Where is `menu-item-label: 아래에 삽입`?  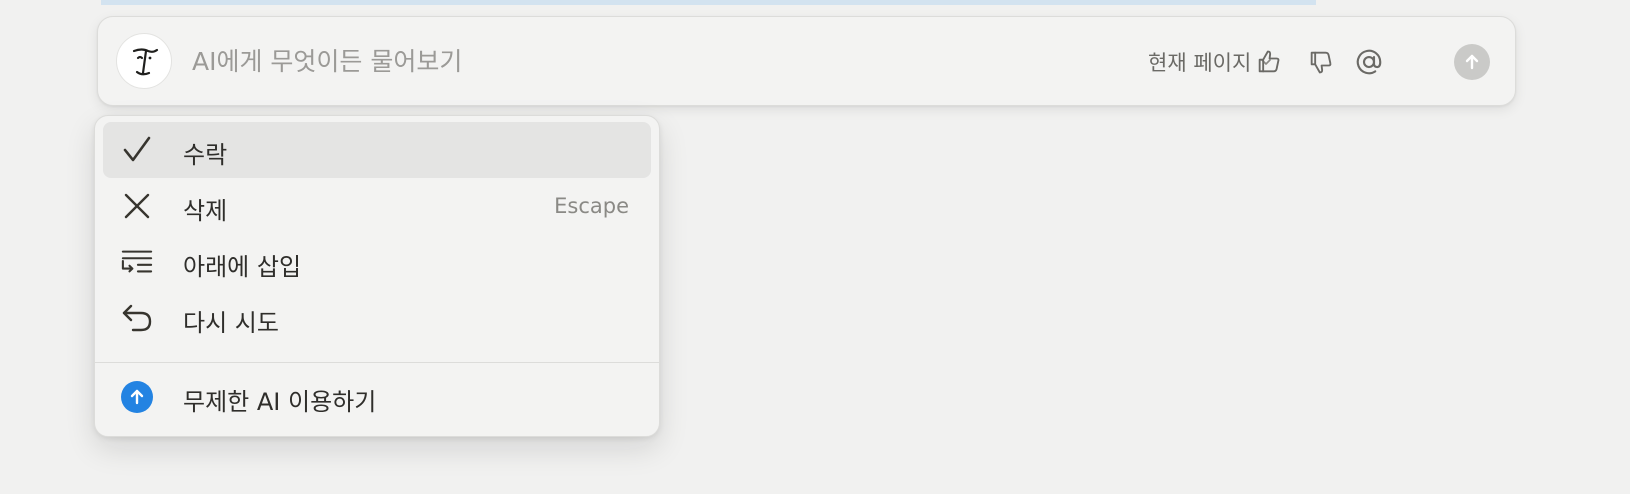
menu-item-label: 아래에 삽입 is located at coordinates (242, 267).